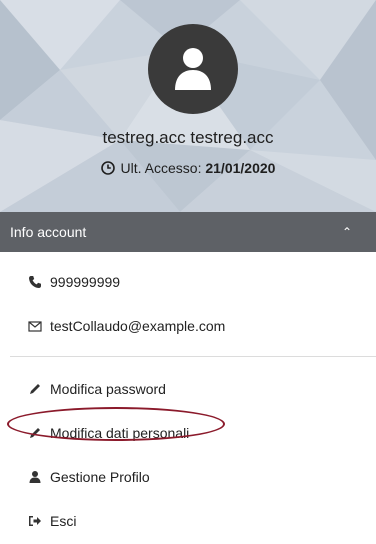  Describe the element at coordinates (138, 326) in the screenshot. I see `email-address: testCollaudo@example.com` at that location.